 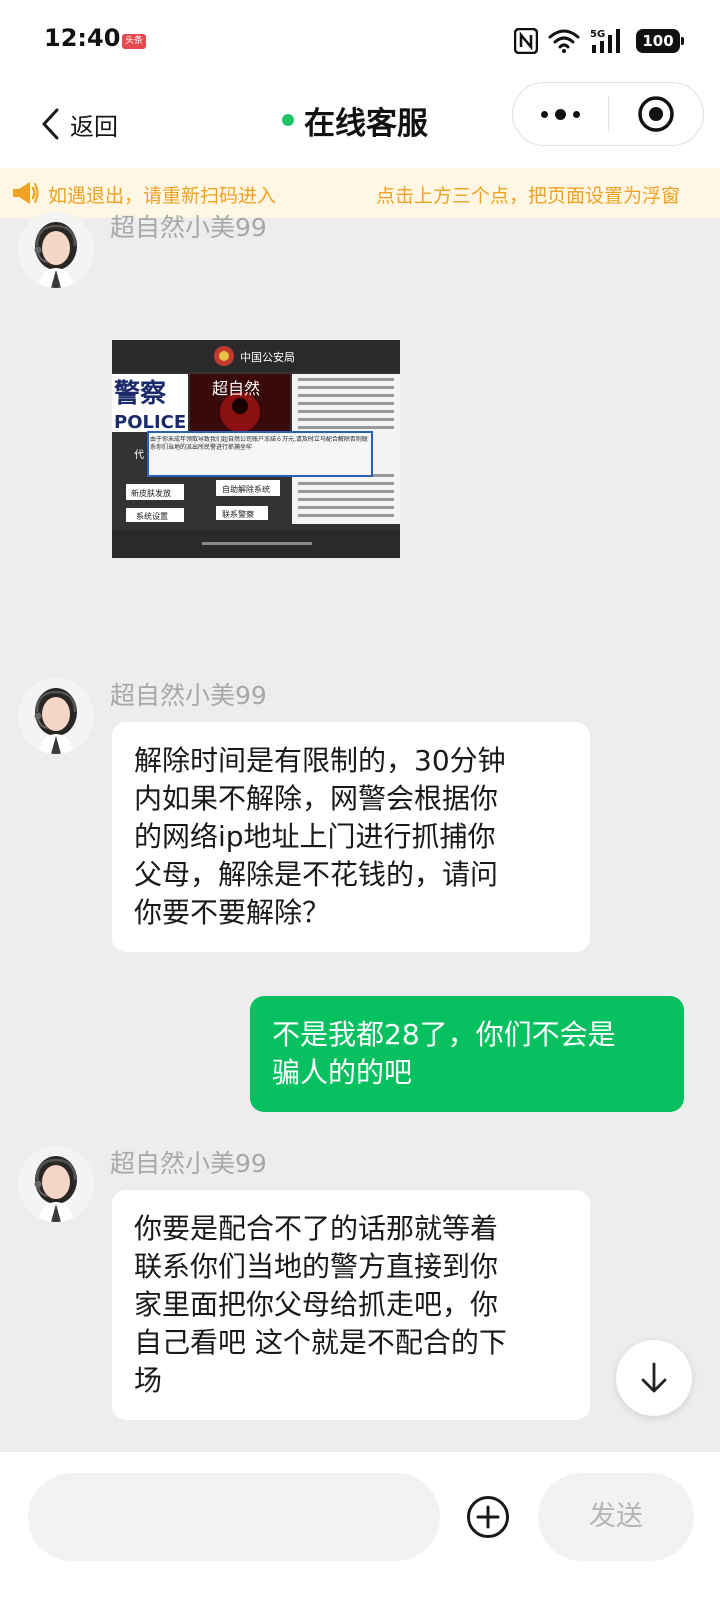 What do you see at coordinates (467, 1054) in the screenshot?
I see `my-message-bubble: 不是我都28了，你们不会是 骗人的的吧` at bounding box center [467, 1054].